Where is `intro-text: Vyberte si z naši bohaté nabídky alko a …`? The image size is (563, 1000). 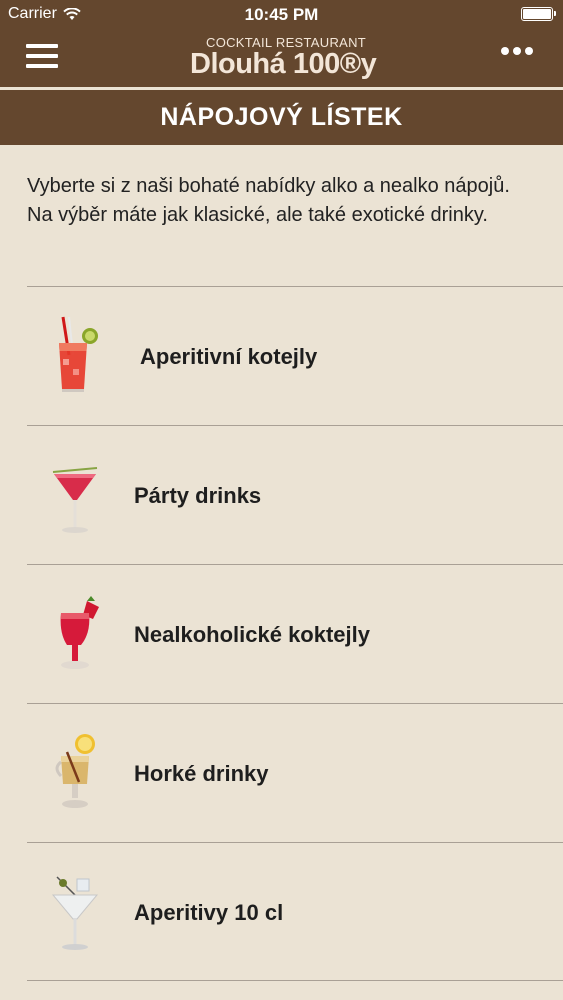
intro-text: Vyberte si z naši bohaté nabídky alko a … is located at coordinates (268, 200).